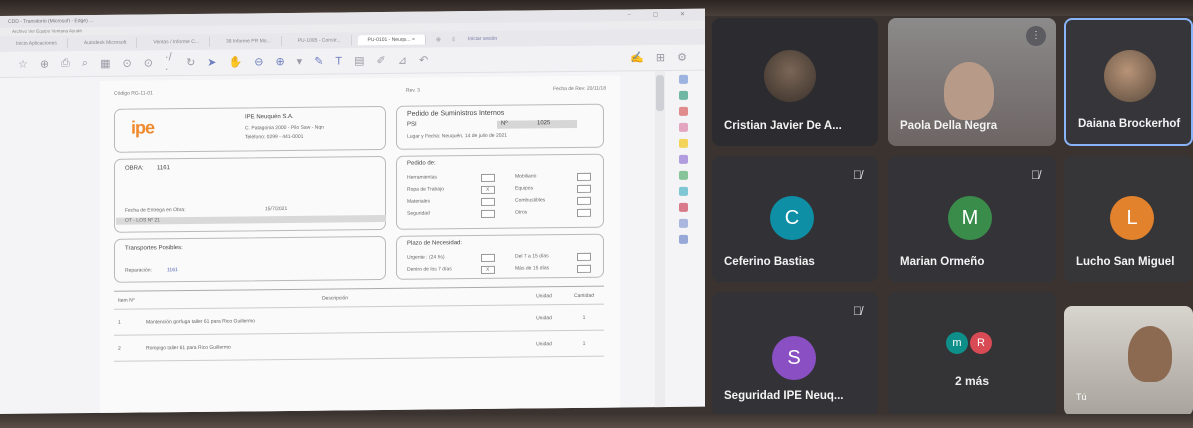 This screenshot has width=1193, height=428. Describe the element at coordinates (258, 61) in the screenshot. I see `zoom-out-icon: ⊖` at that location.